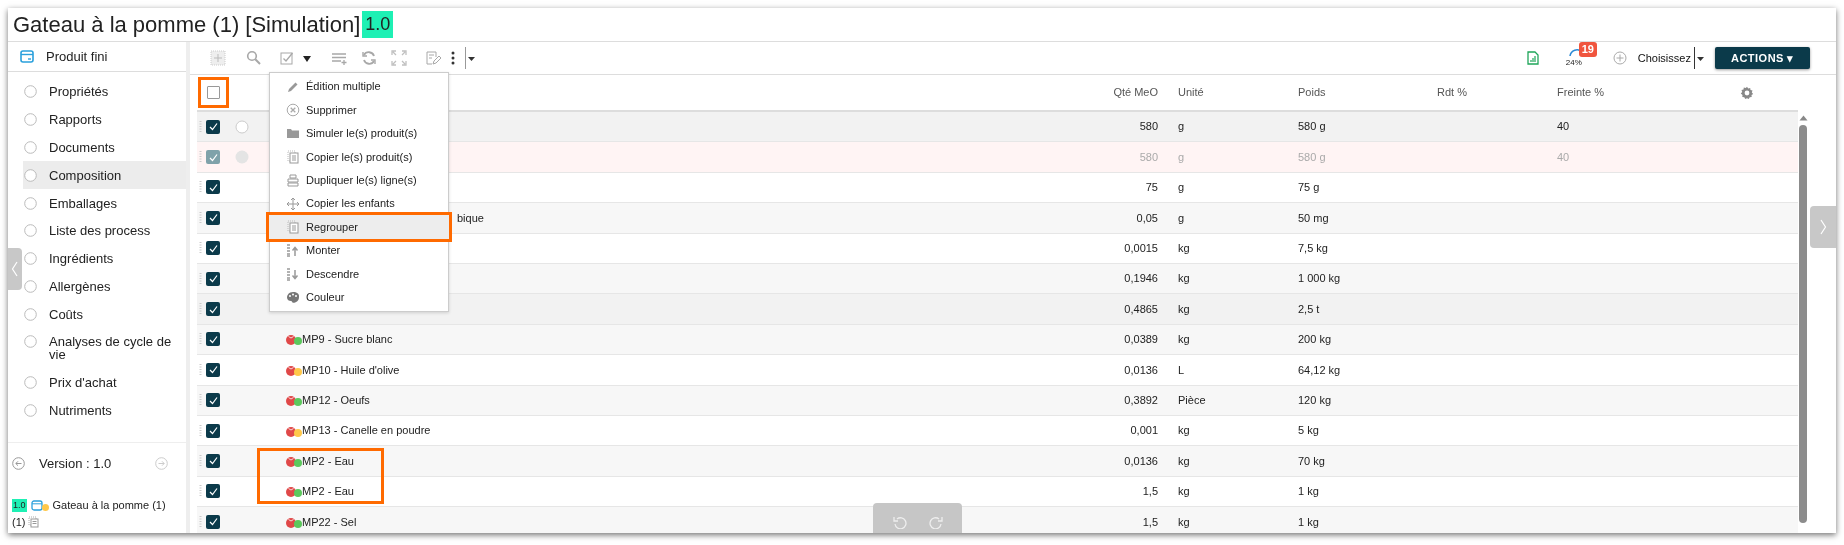 This screenshot has height=545, width=1844. I want to click on column-header: Unité, so click(1228, 92).